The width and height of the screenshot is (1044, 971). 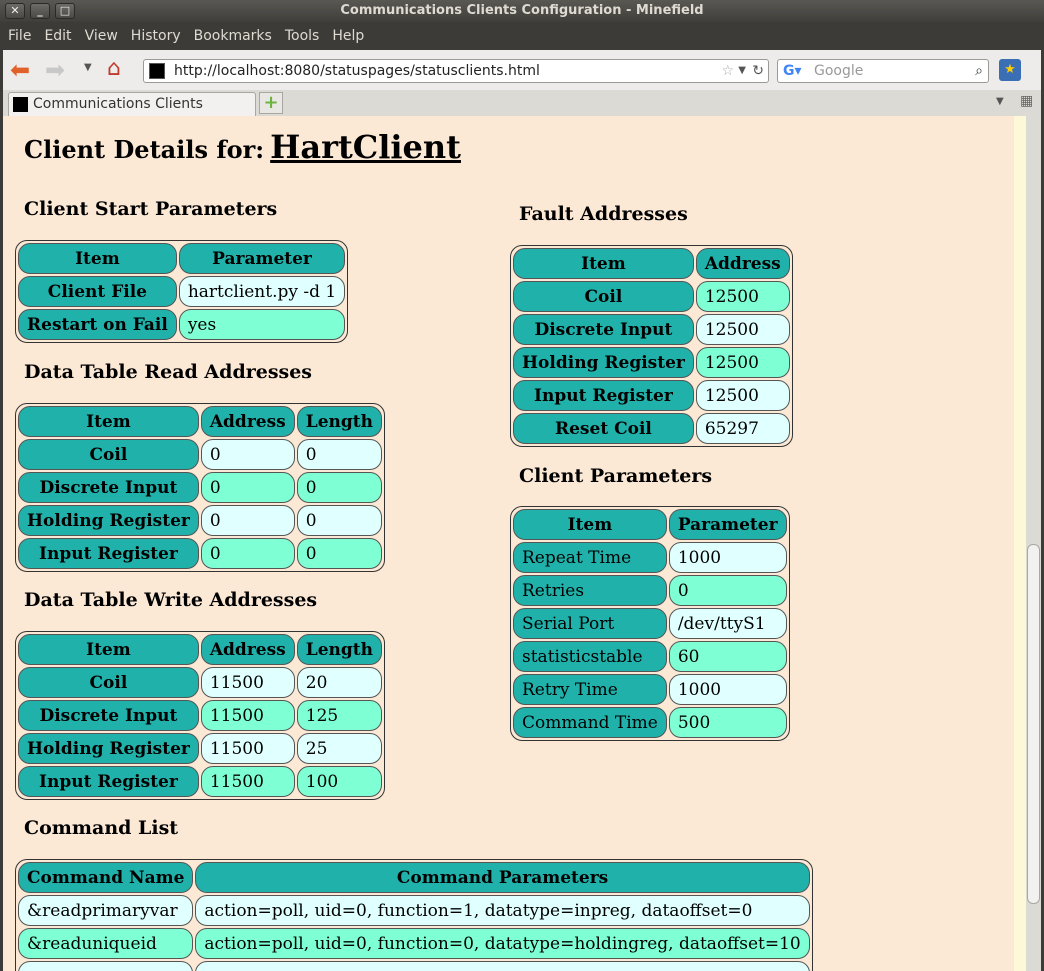 I want to click on search-magnifier-icon: ⌕, so click(x=979, y=71).